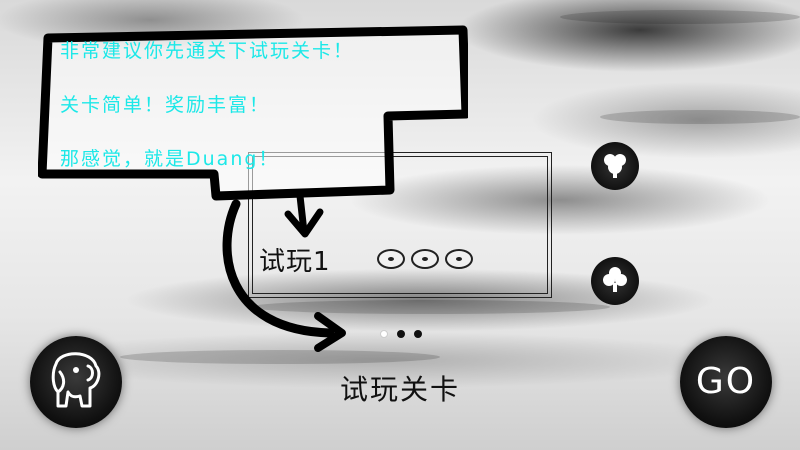 This screenshot has width=800, height=450. I want to click on elephant-icon, so click(76, 380).